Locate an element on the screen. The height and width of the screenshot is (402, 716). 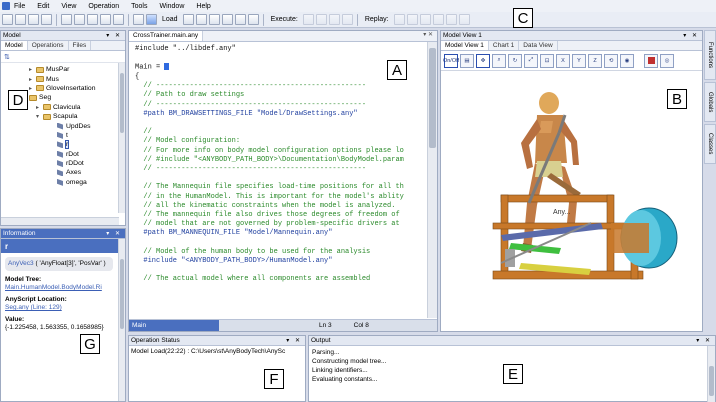
pan-icon: ✥ is located at coordinates (483, 60).